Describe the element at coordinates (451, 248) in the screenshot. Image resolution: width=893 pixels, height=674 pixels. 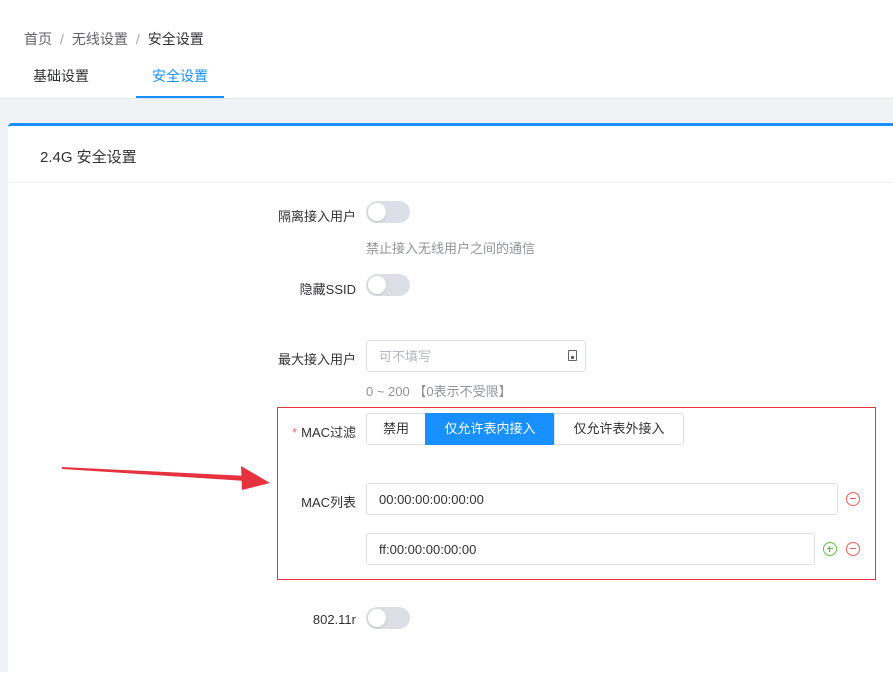
I see `isolate-users-hint: 禁止接入无线用户之间的通信` at that location.